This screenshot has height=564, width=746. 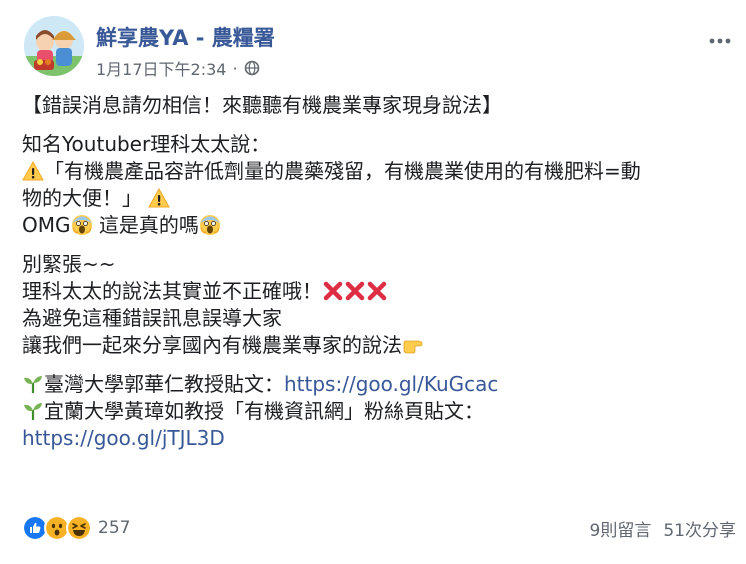 What do you see at coordinates (152, 318) in the screenshot?
I see `post-paragraph: 為避免這種錯誤訊息誤導大家` at bounding box center [152, 318].